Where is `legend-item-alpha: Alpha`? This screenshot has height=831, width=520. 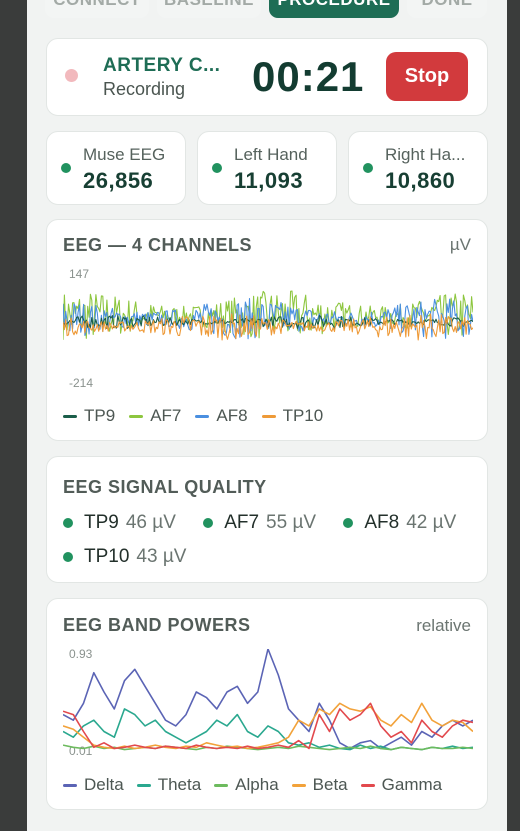 legend-item-alpha: Alpha is located at coordinates (246, 785).